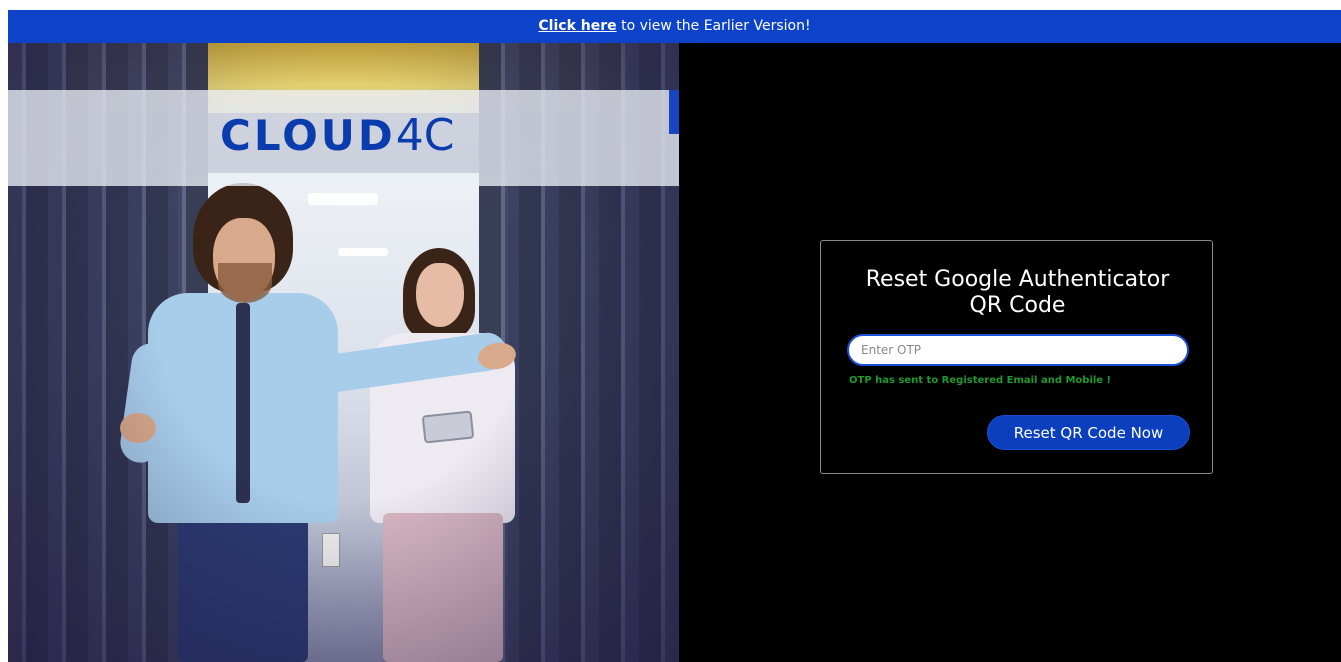  What do you see at coordinates (308, 135) in the screenshot?
I see `logo-main-text: CLOUD` at bounding box center [308, 135].